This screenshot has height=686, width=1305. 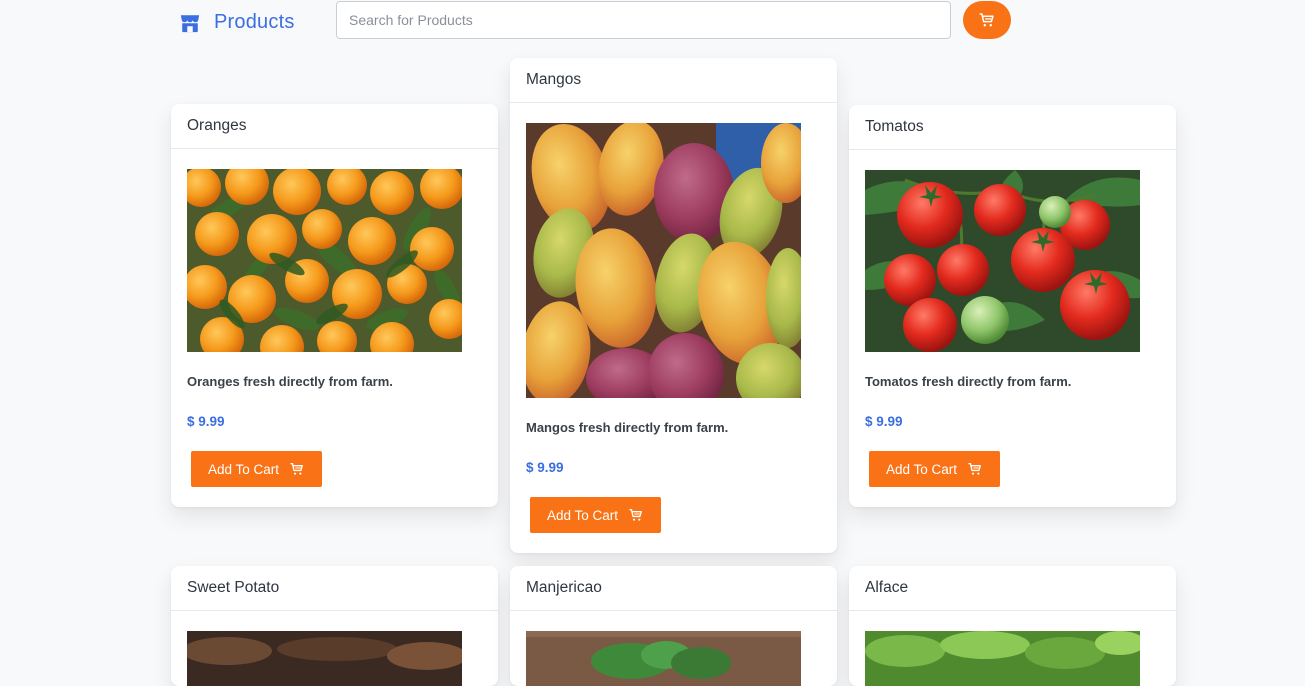 What do you see at coordinates (673, 80) in the screenshot?
I see `card-title: Mangos` at bounding box center [673, 80].